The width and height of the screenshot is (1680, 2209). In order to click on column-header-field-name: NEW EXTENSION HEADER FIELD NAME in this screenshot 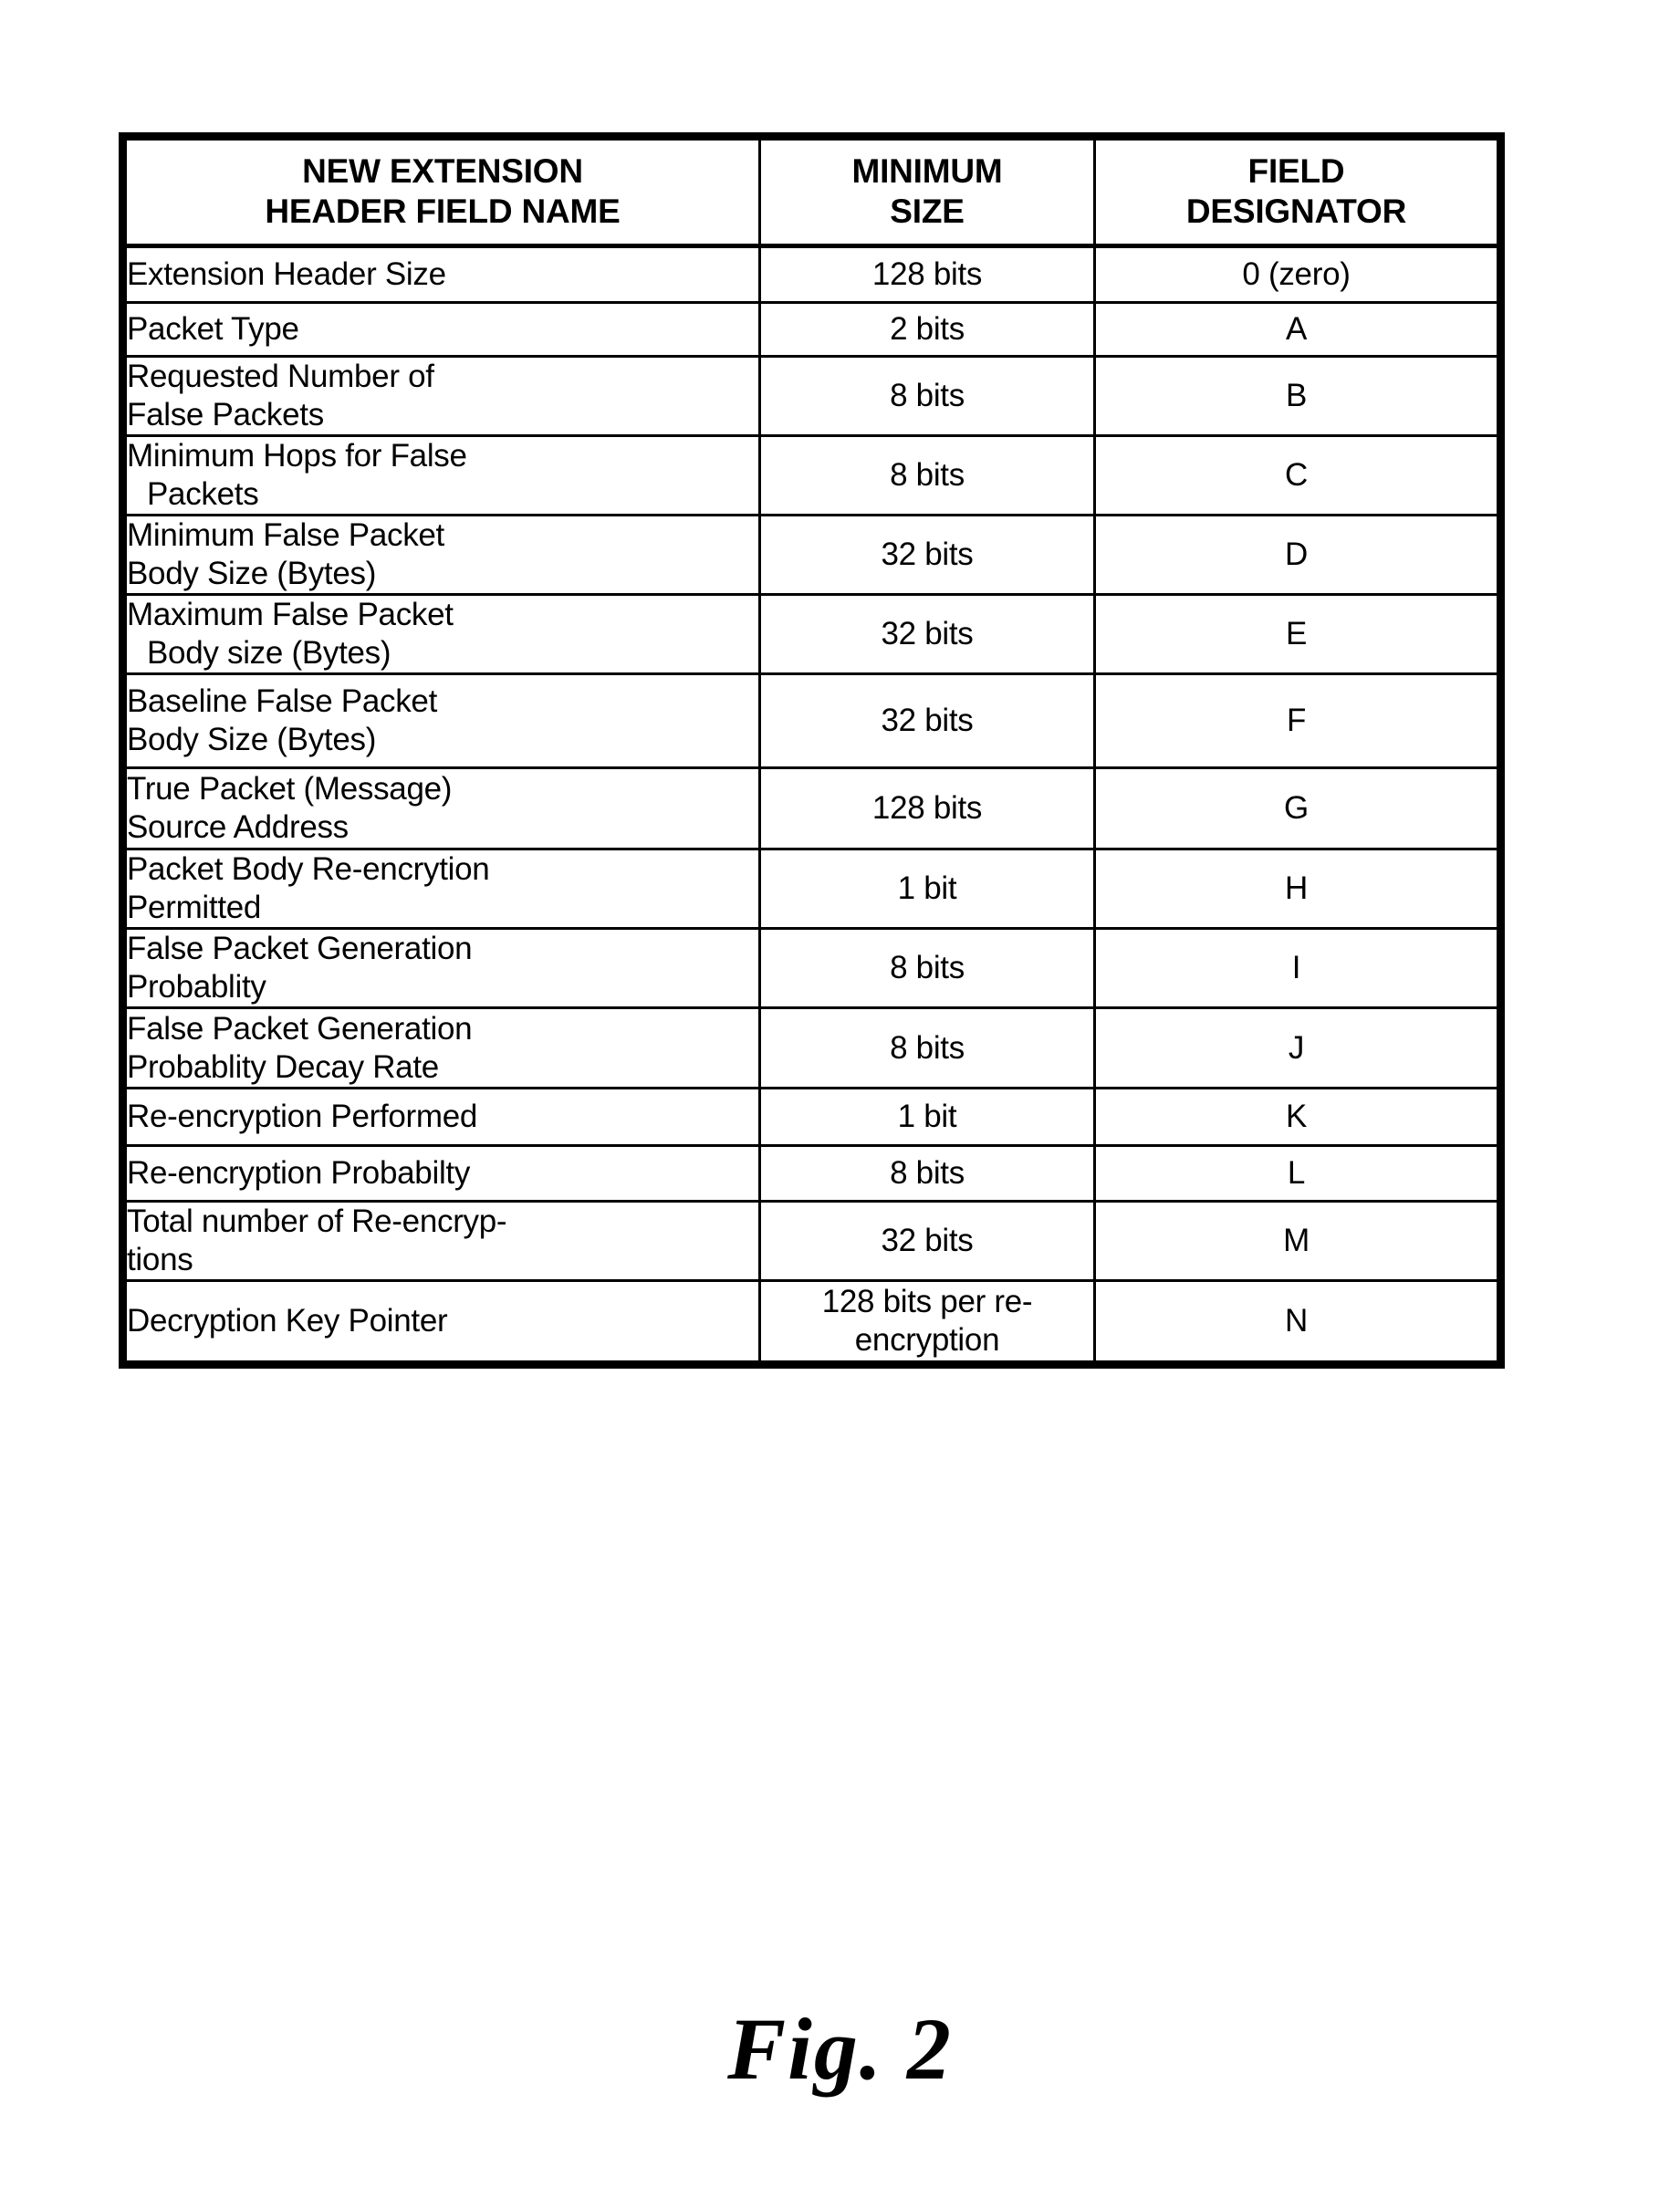, I will do `click(441, 191)`.